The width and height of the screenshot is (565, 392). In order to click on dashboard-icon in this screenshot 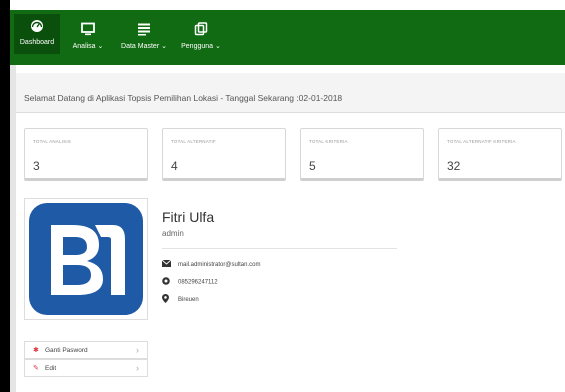, I will do `click(37, 27)`.